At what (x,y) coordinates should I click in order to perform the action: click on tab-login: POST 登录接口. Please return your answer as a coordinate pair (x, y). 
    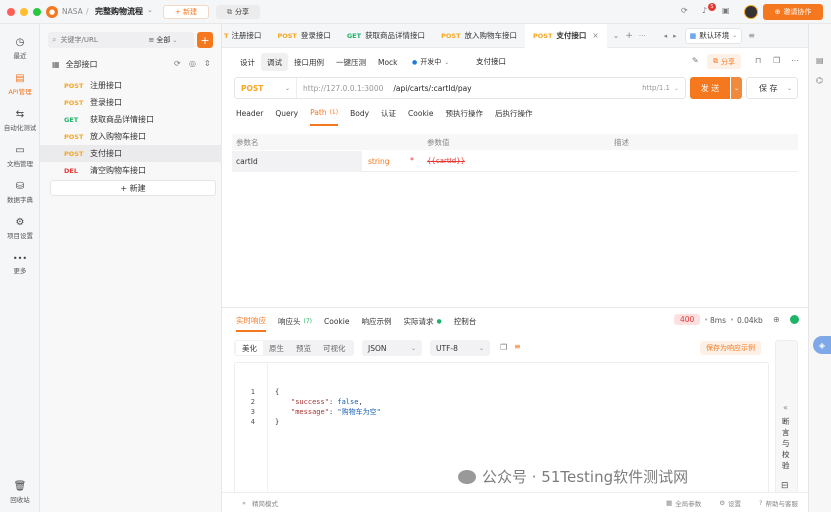
    Looking at the image, I should click on (303, 36).